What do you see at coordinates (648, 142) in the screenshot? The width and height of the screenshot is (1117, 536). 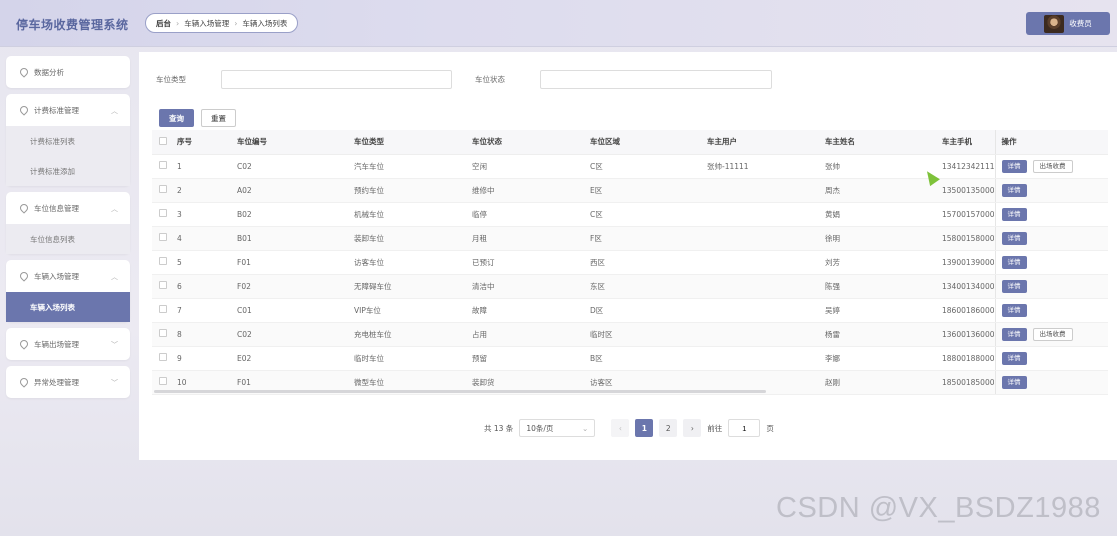 I see `column-header: 车位区域` at bounding box center [648, 142].